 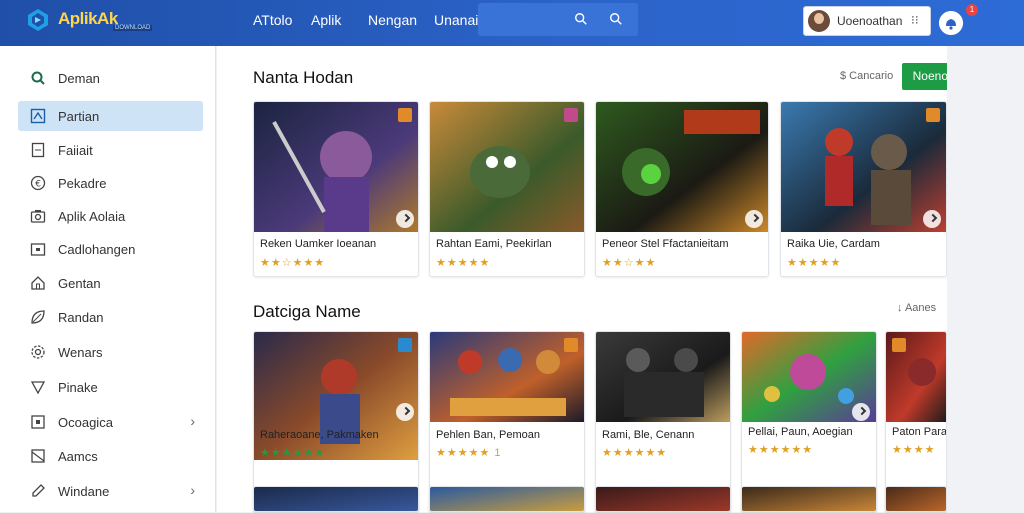 What do you see at coordinates (629, 263) in the screenshot?
I see `rating-stars: ★★☆★★` at bounding box center [629, 263].